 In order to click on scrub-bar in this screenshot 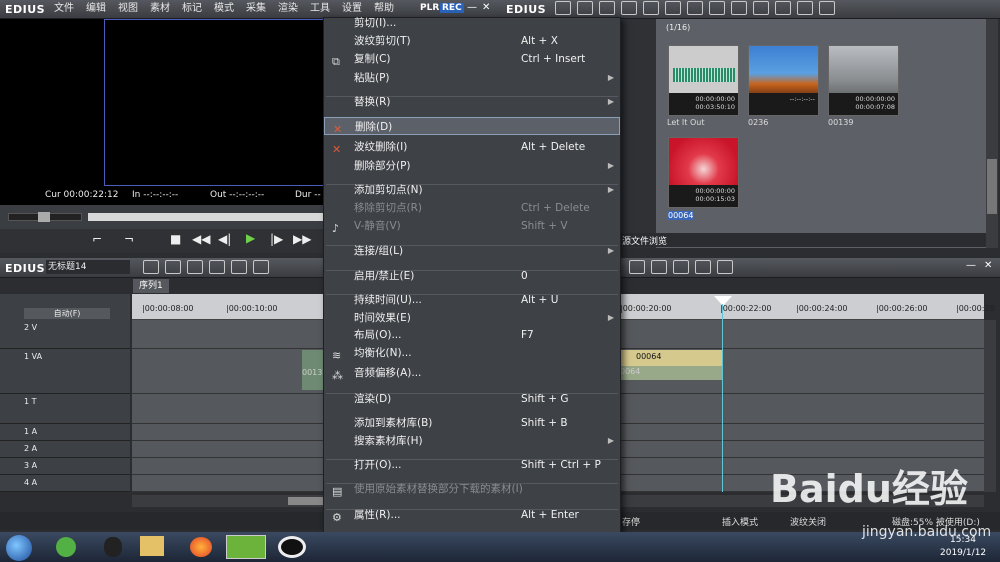, I will do `click(205, 217)`.